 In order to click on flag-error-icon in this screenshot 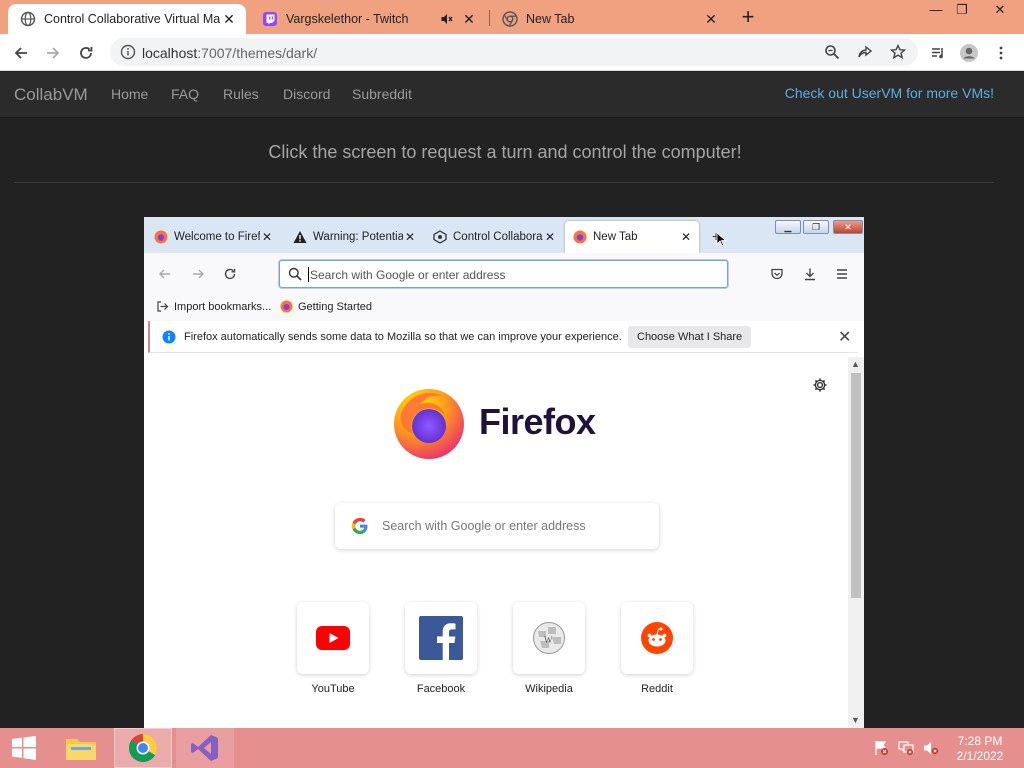, I will do `click(881, 748)`.